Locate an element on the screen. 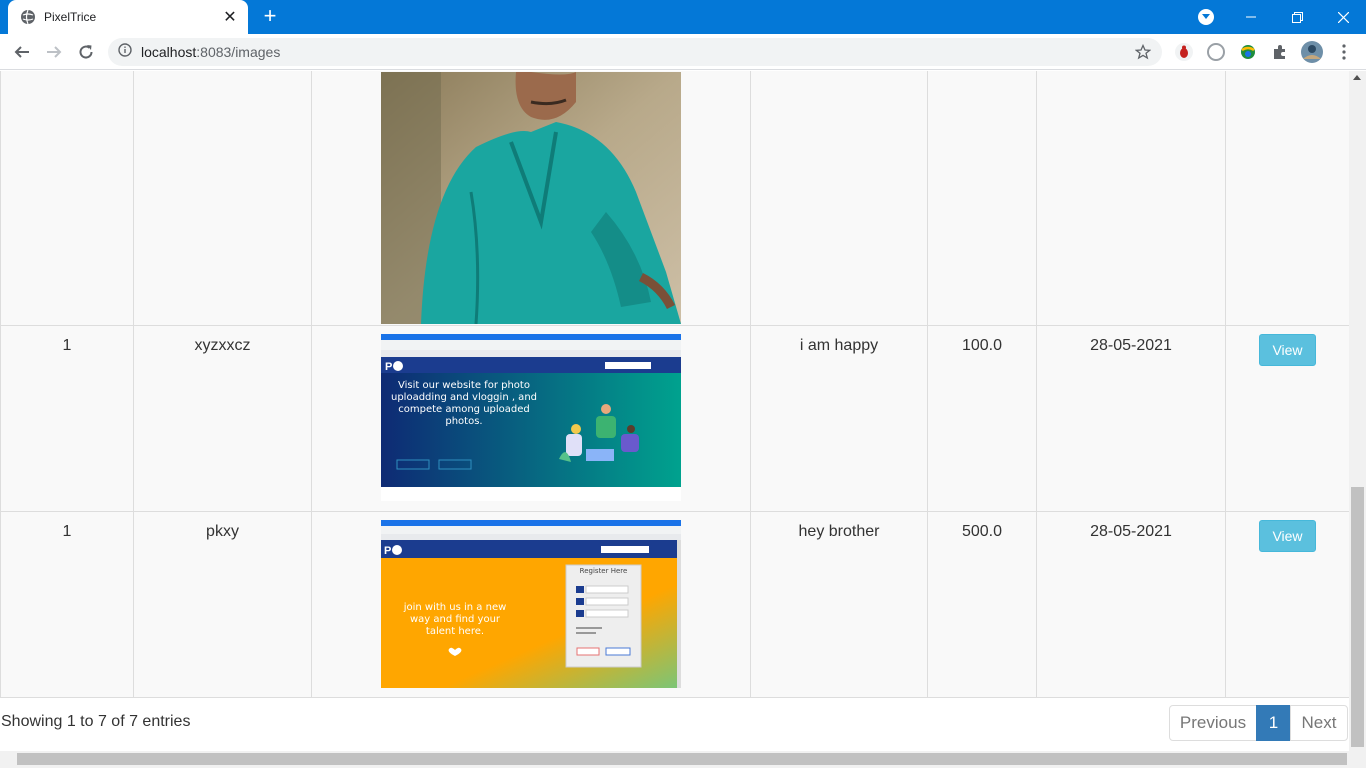 The width and height of the screenshot is (1366, 768). compass-extension-icon is located at coordinates (1216, 52).